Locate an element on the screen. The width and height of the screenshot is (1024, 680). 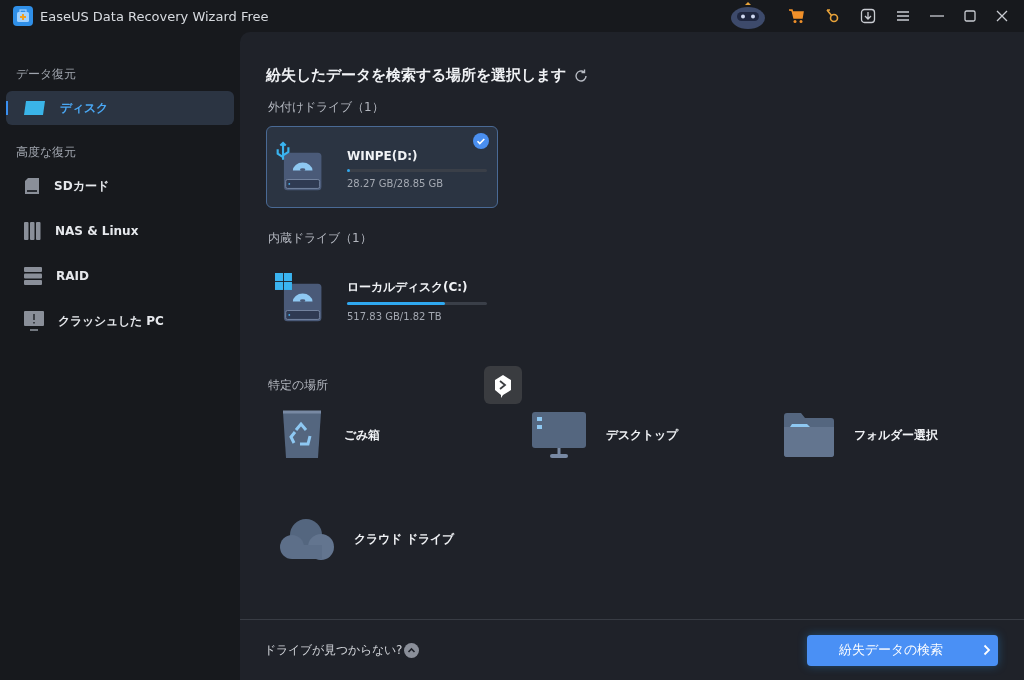
download-icon is located at coordinates (868, 16).